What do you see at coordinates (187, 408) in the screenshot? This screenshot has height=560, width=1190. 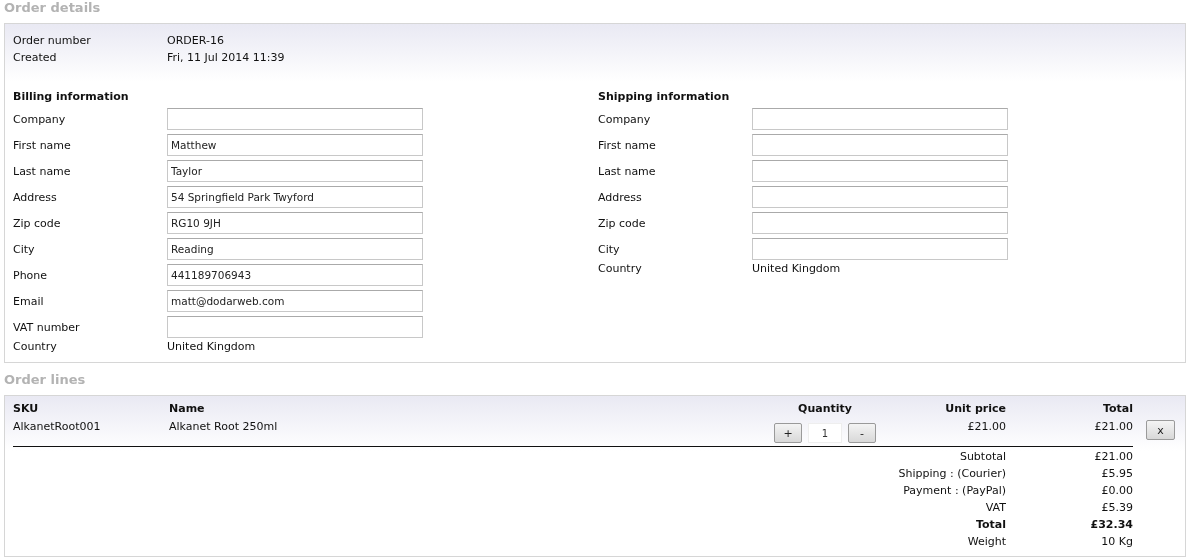 I see `column-header: Name` at bounding box center [187, 408].